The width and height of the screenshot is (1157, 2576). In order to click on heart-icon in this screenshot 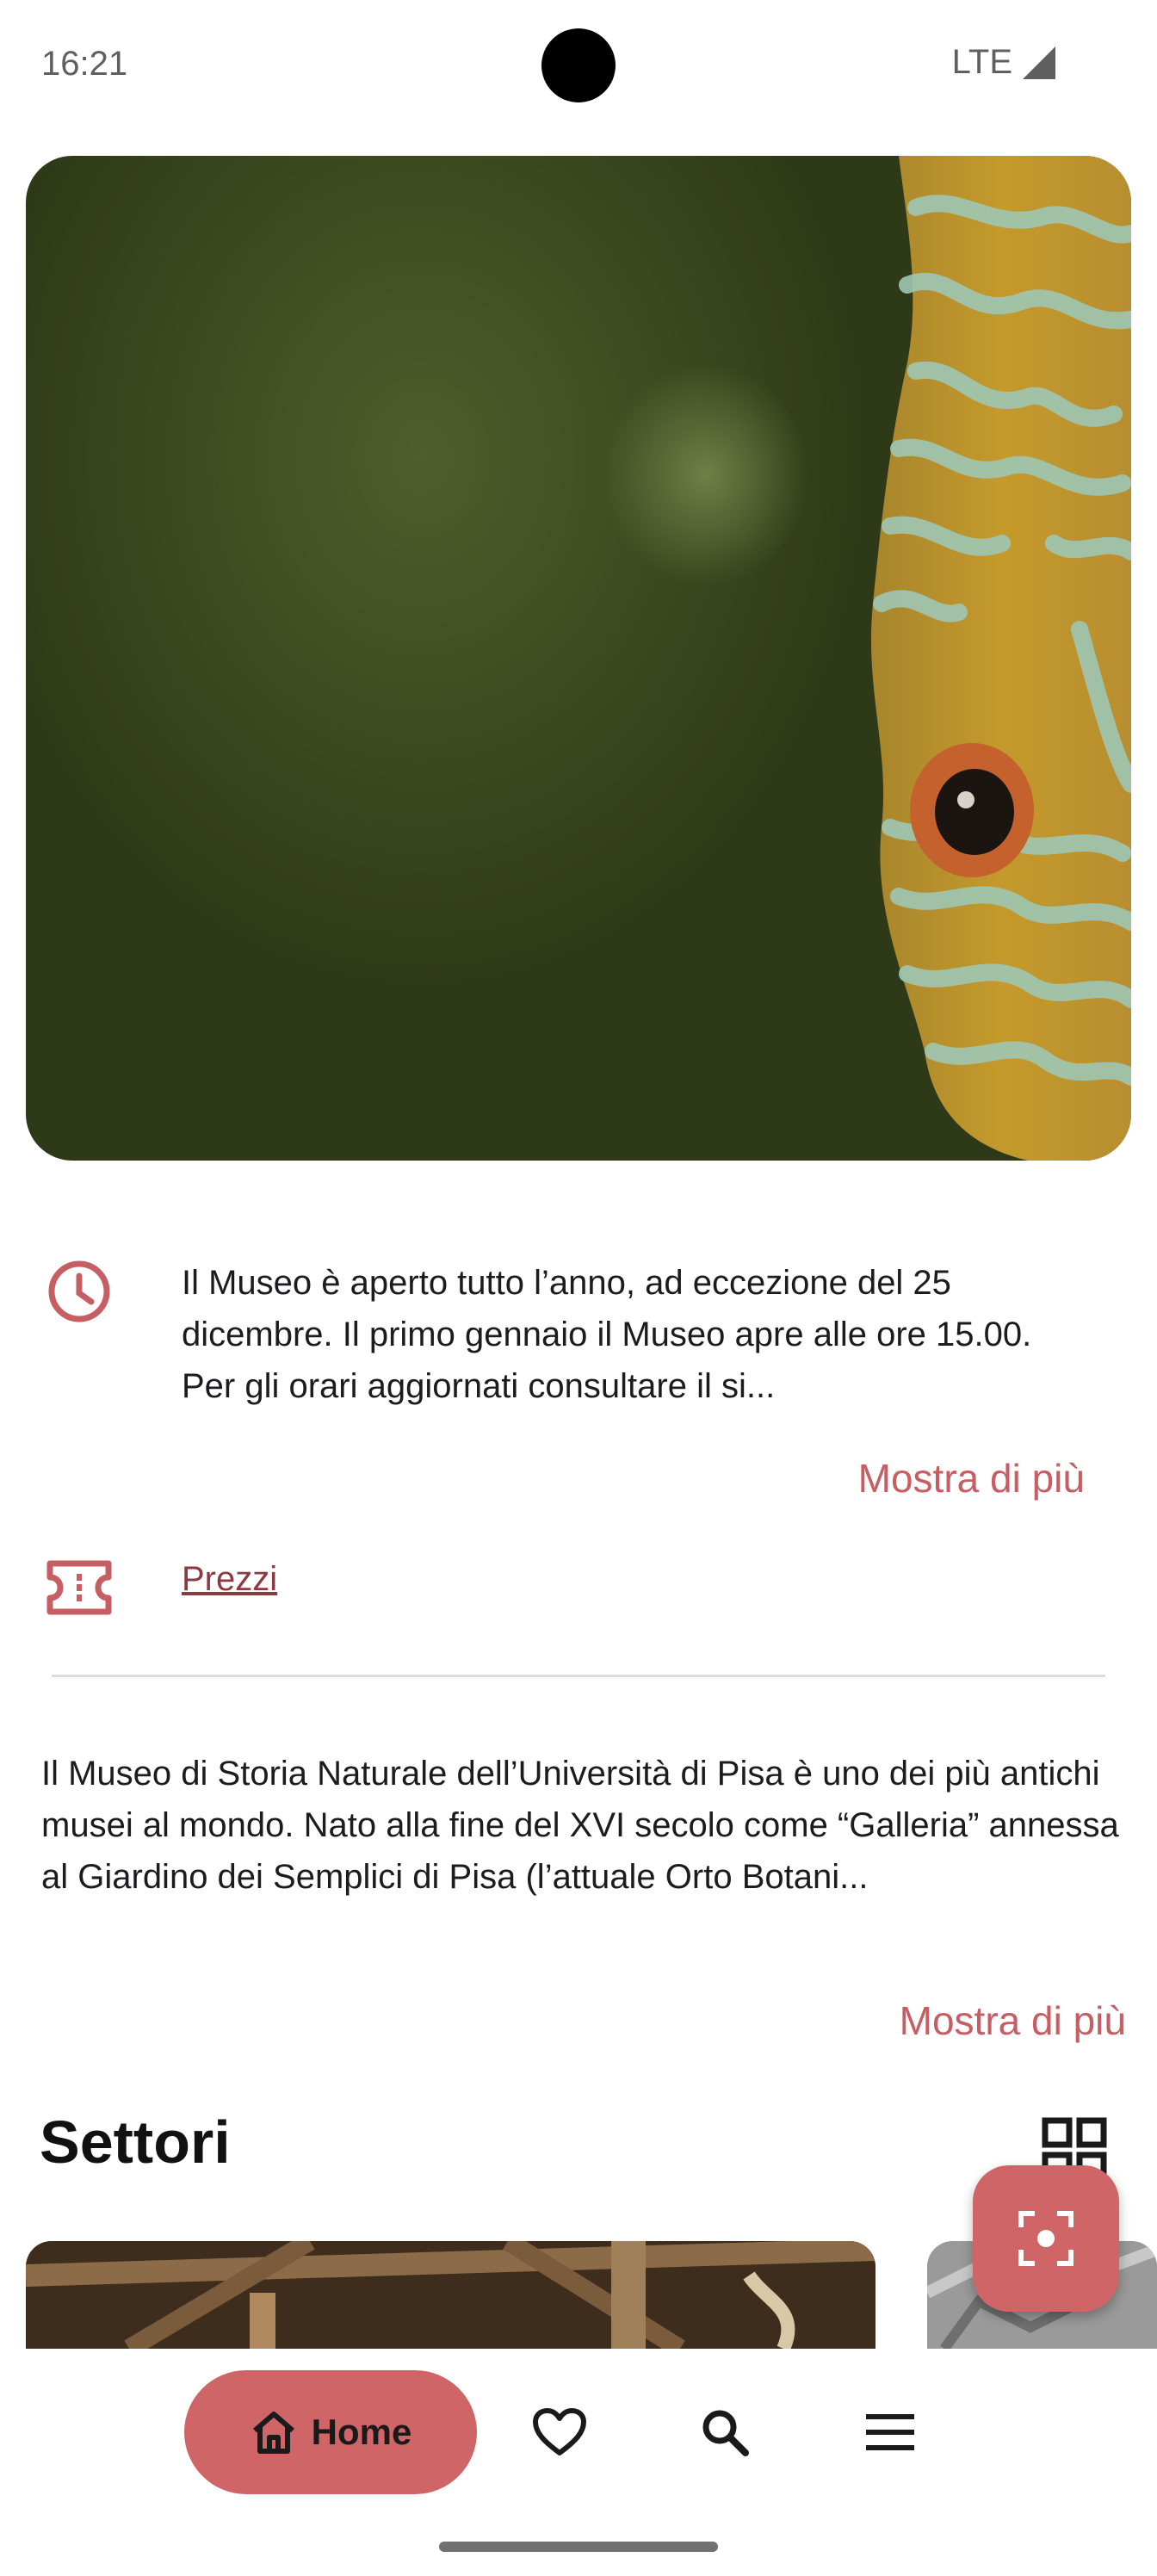, I will do `click(559, 2432)`.